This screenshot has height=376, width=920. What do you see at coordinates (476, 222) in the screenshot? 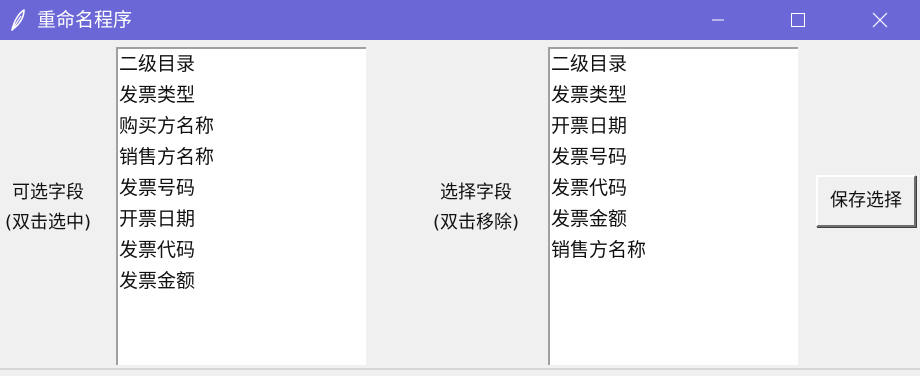
I see `selected-label-line2: (双击移除)` at bounding box center [476, 222].